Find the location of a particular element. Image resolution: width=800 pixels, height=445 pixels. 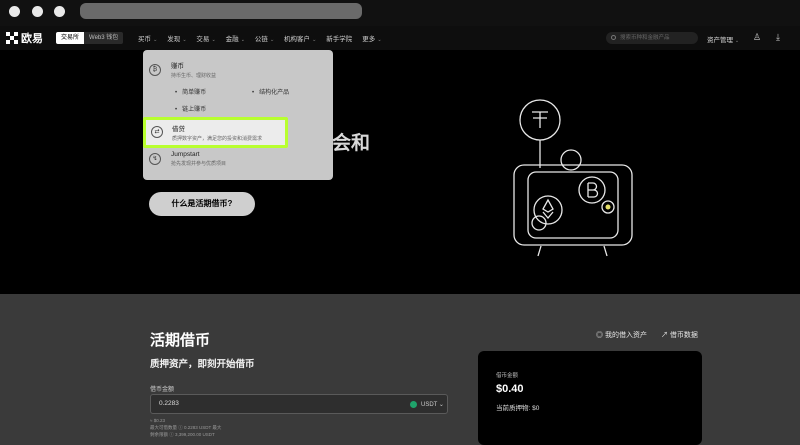

address-bar is located at coordinates (221, 11).